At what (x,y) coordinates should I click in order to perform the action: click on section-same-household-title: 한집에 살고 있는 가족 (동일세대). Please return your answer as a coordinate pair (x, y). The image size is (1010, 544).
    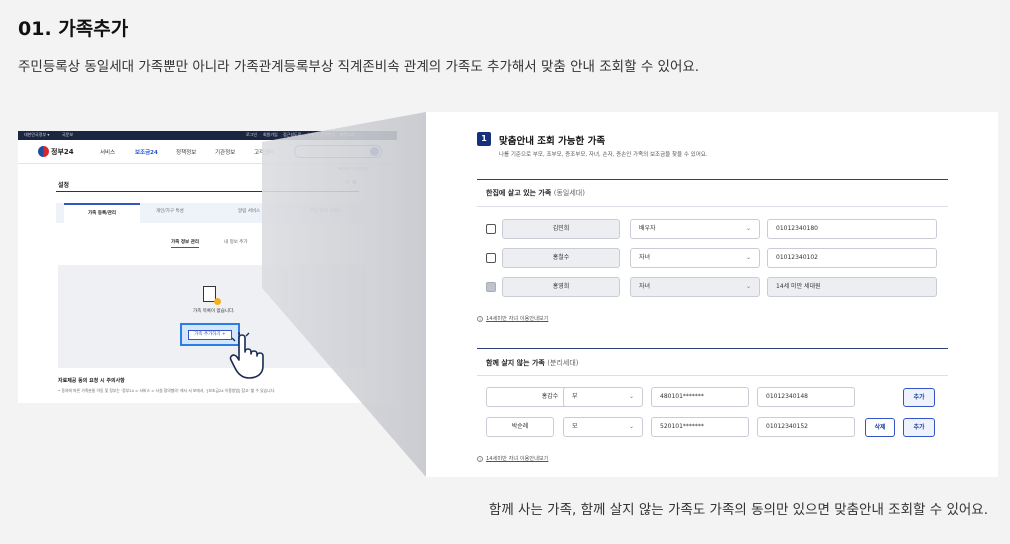
    Looking at the image, I should click on (535, 193).